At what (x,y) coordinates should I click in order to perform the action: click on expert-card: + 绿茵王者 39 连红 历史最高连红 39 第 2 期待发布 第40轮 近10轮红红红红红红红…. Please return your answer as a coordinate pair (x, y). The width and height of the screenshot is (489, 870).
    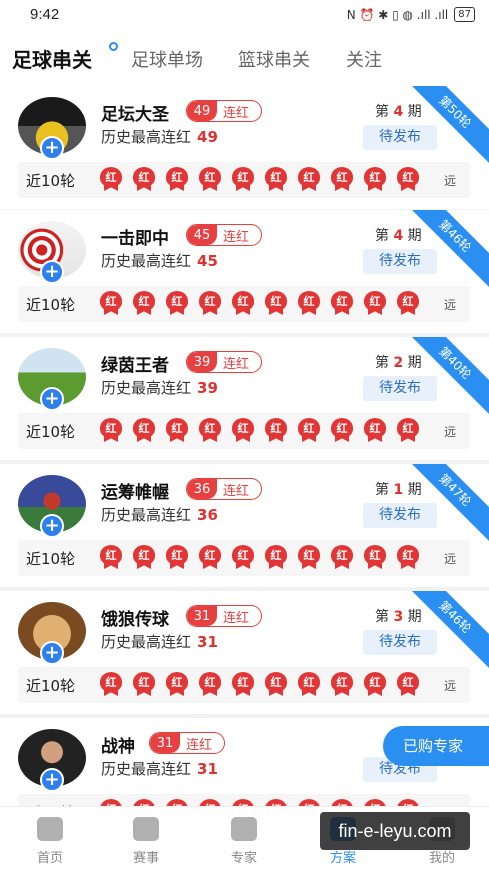
    Looking at the image, I should click on (244, 398).